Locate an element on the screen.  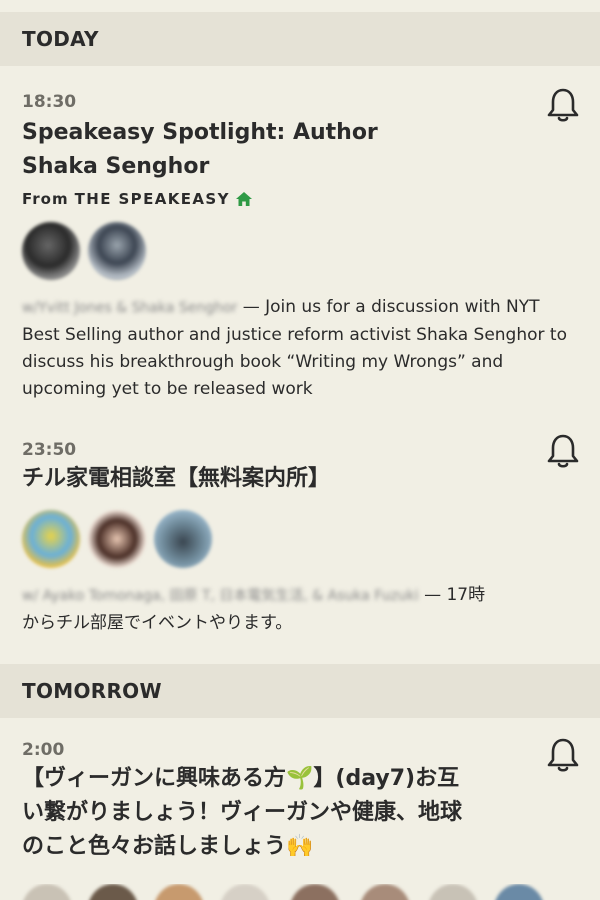
description-text: — 17時 is located at coordinates (452, 595).